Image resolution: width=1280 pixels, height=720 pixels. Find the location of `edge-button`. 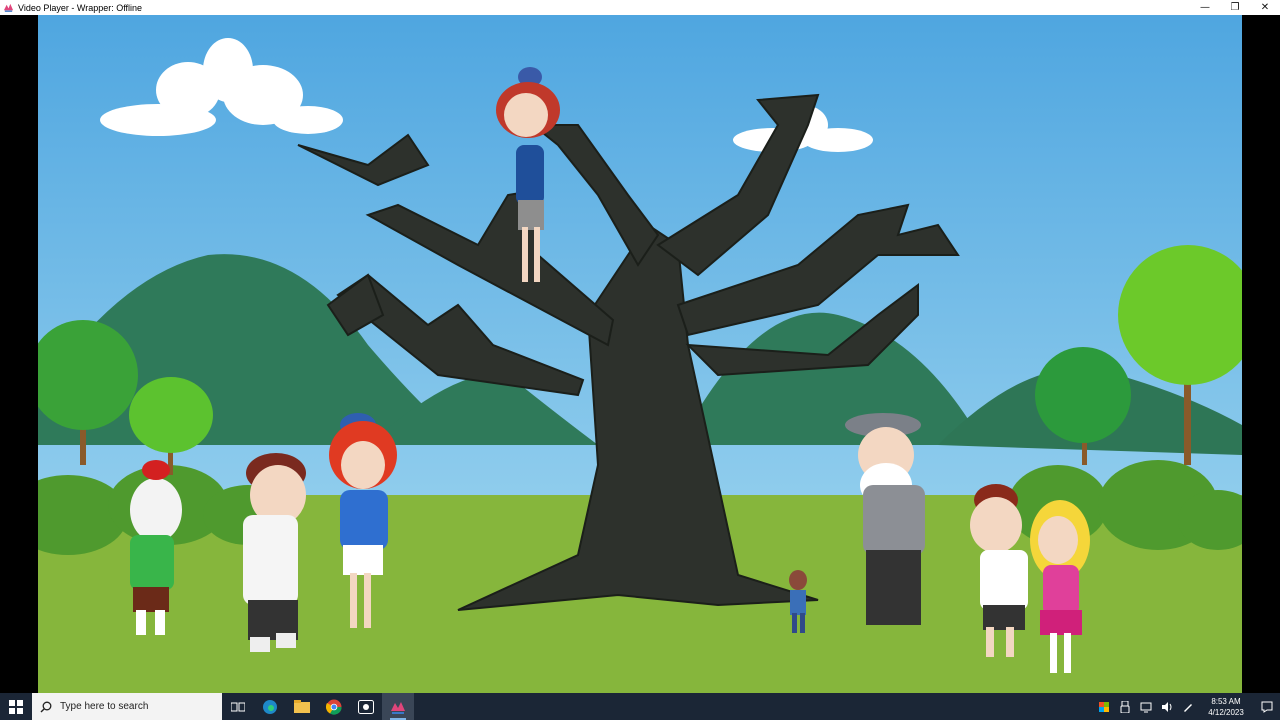

edge-button is located at coordinates (270, 706).